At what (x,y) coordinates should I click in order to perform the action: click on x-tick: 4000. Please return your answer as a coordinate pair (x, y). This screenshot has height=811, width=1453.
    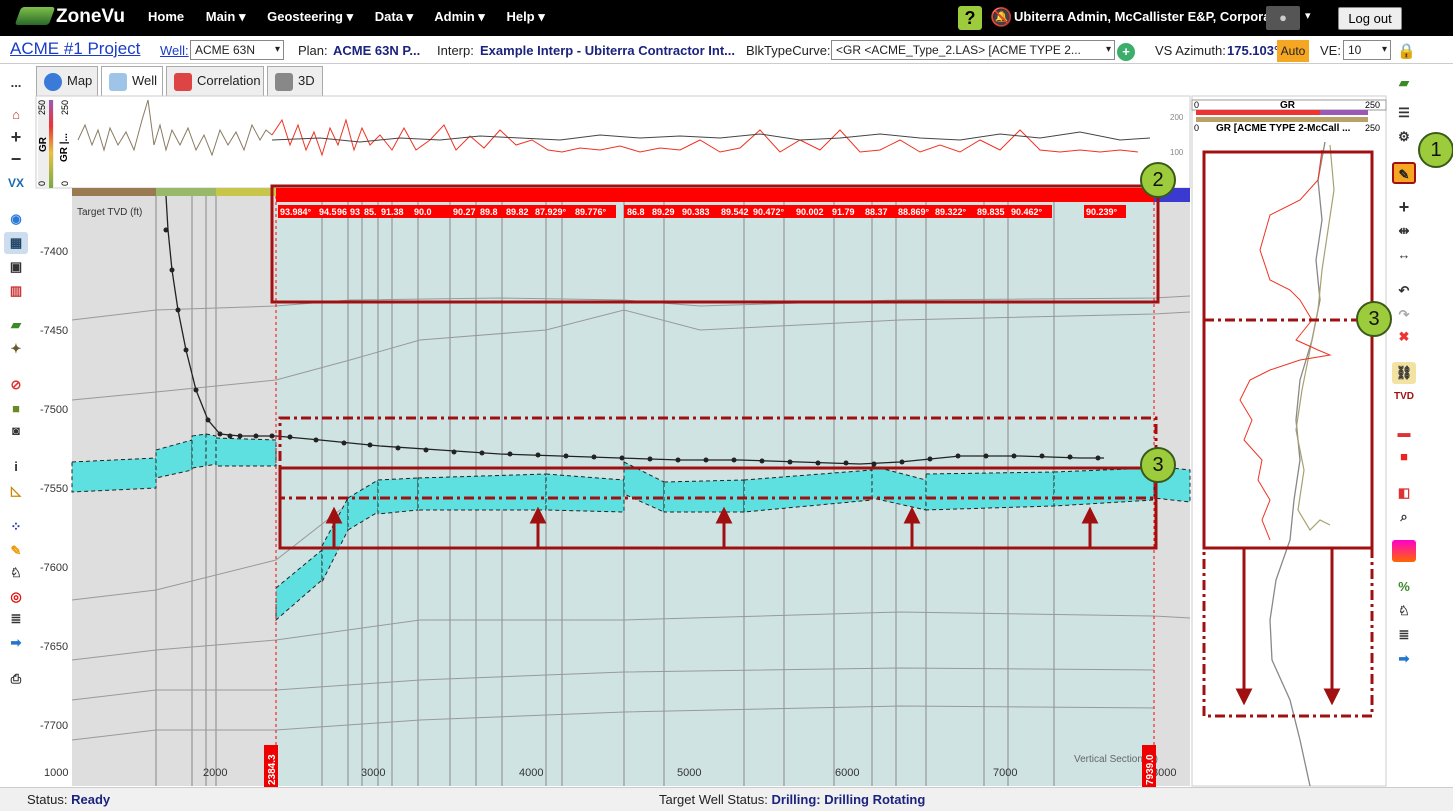
    Looking at the image, I should click on (531, 773).